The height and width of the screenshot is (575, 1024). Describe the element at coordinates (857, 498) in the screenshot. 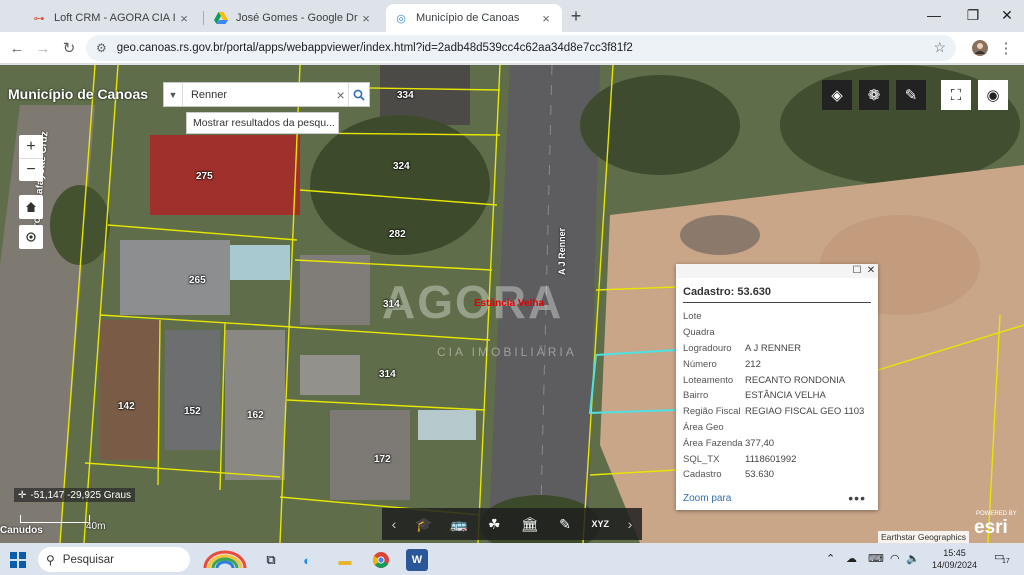

I see `more-actions-icon: •••` at that location.